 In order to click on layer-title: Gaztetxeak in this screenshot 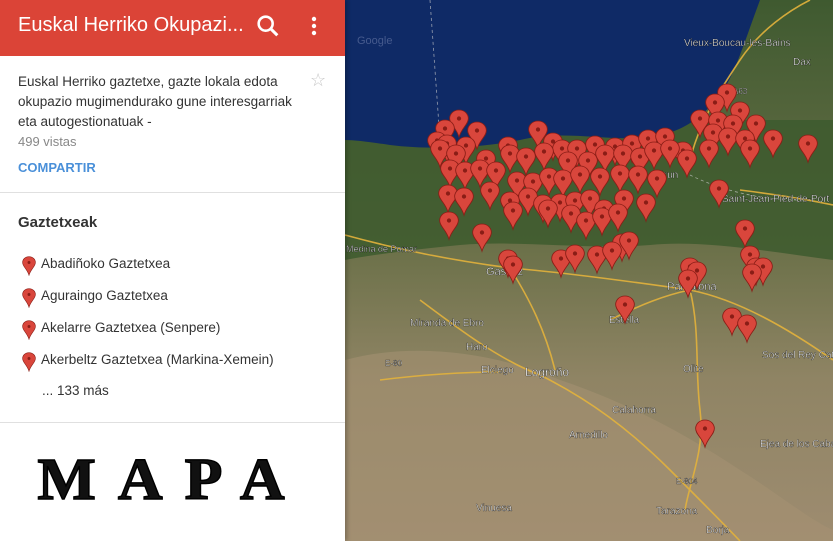, I will do `click(58, 222)`.